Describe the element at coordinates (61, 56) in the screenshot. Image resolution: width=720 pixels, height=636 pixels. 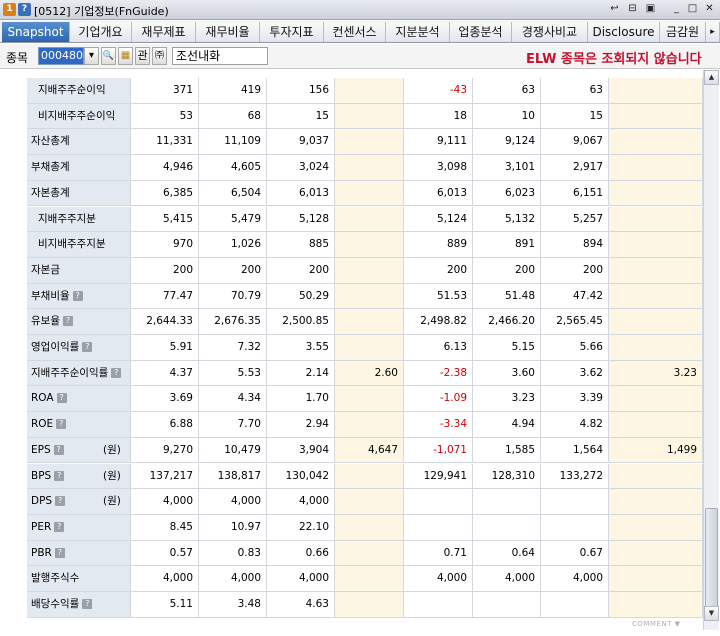
I see `stock-code-input: 000480` at that location.